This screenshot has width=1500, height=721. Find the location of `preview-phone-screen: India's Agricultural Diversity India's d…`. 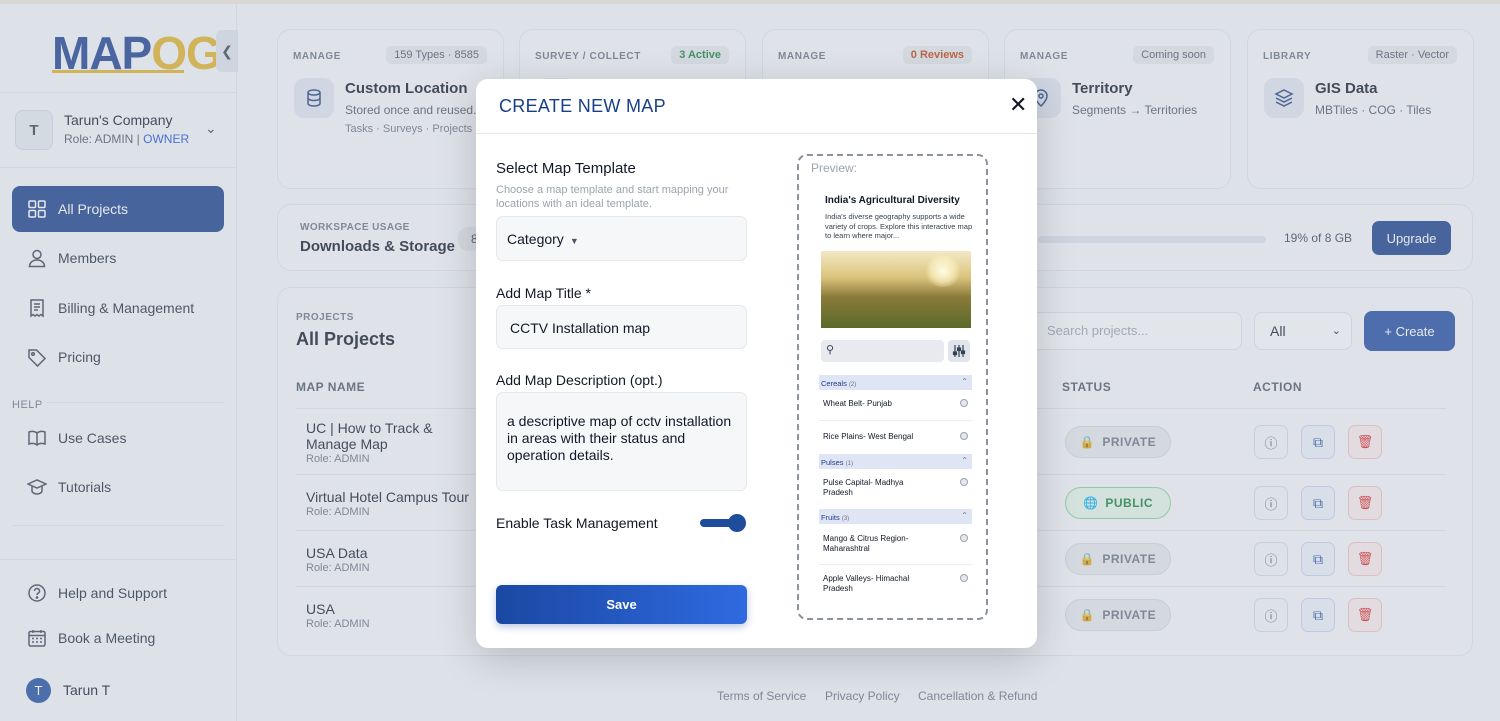

preview-phone-screen: India's Agricultural Diversity India's d… is located at coordinates (896, 393).